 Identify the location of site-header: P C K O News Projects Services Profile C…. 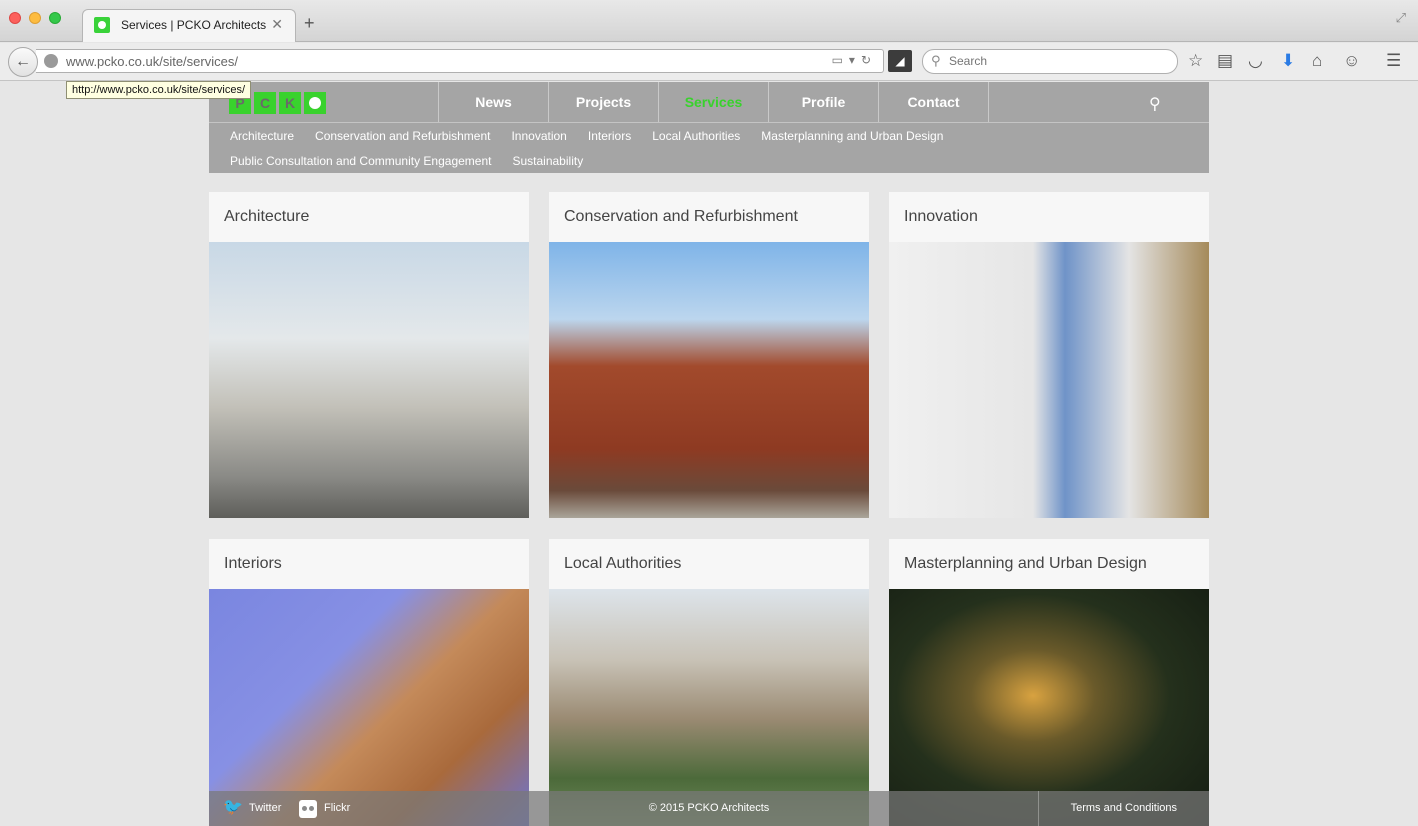
(709, 127).